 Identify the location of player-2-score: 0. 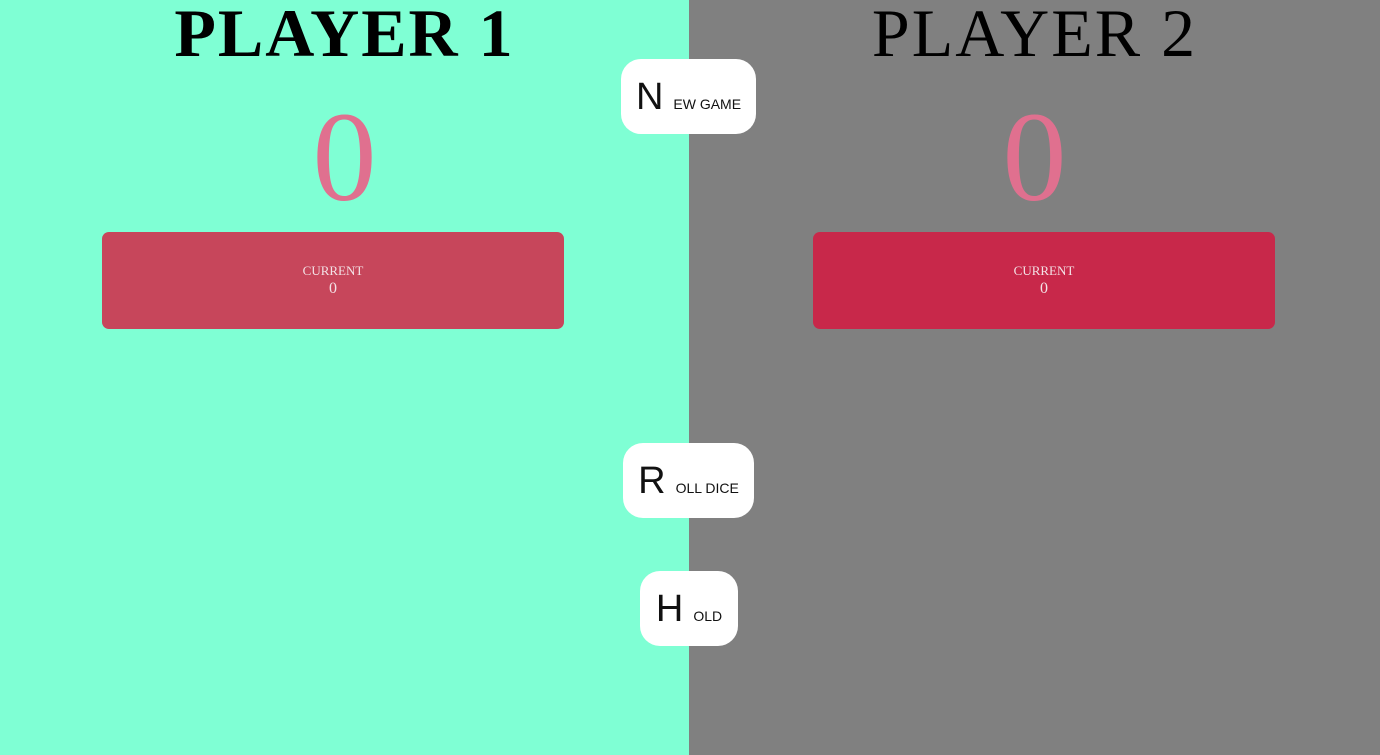
(1034, 157).